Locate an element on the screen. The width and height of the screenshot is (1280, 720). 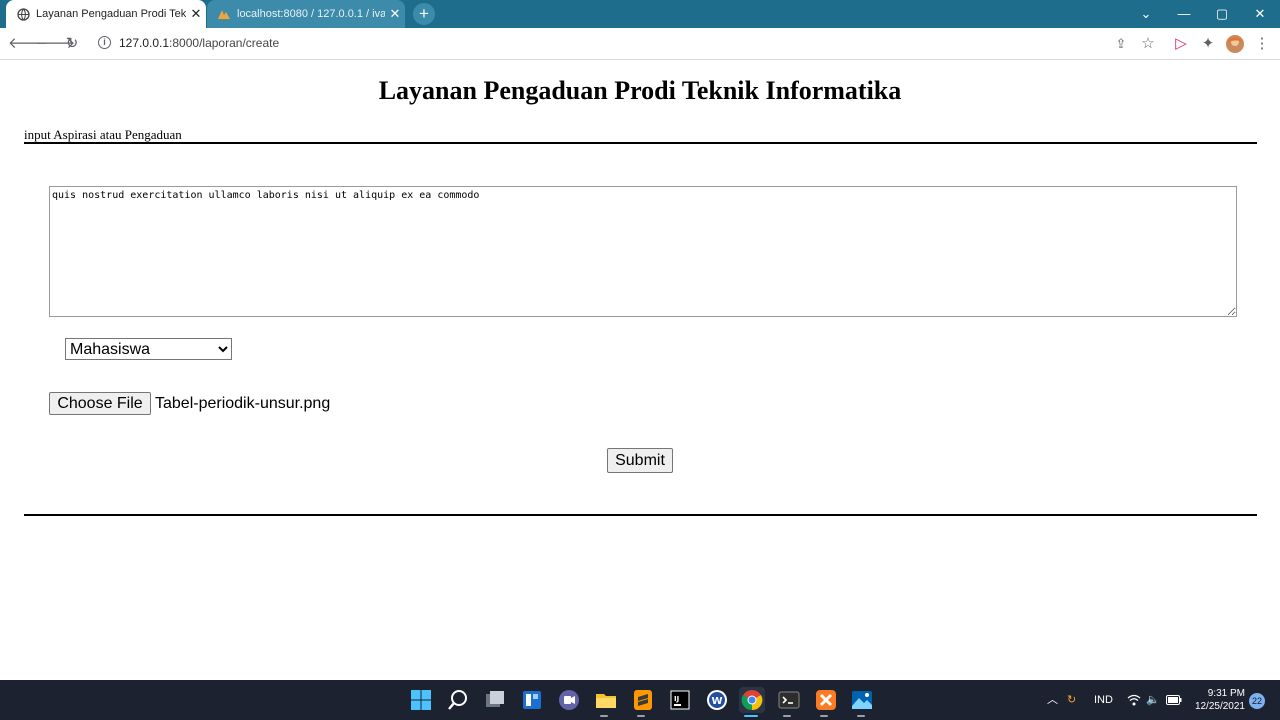
terminal-icon is located at coordinates (789, 700).